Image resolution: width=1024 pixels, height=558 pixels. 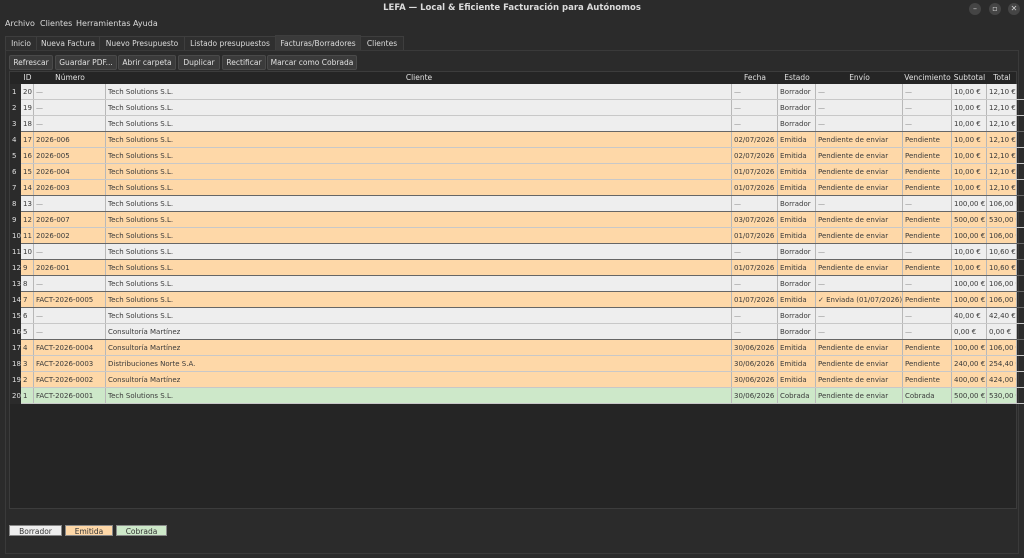 What do you see at coordinates (15, 316) in the screenshot?
I see `row-number: 15` at bounding box center [15, 316].